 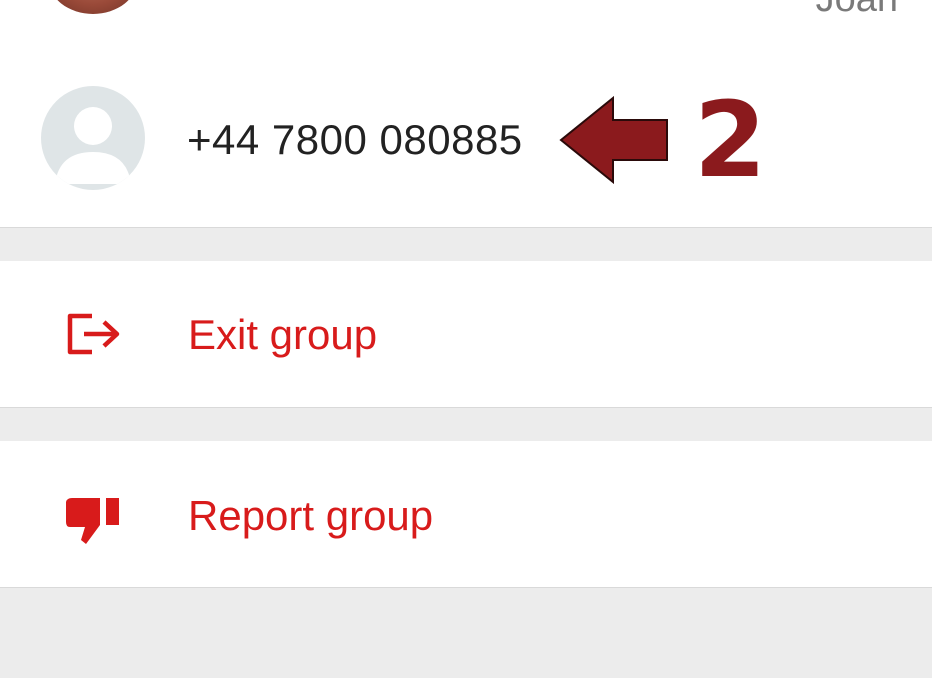 What do you see at coordinates (613, 140) in the screenshot?
I see `left-arrow-icon` at bounding box center [613, 140].